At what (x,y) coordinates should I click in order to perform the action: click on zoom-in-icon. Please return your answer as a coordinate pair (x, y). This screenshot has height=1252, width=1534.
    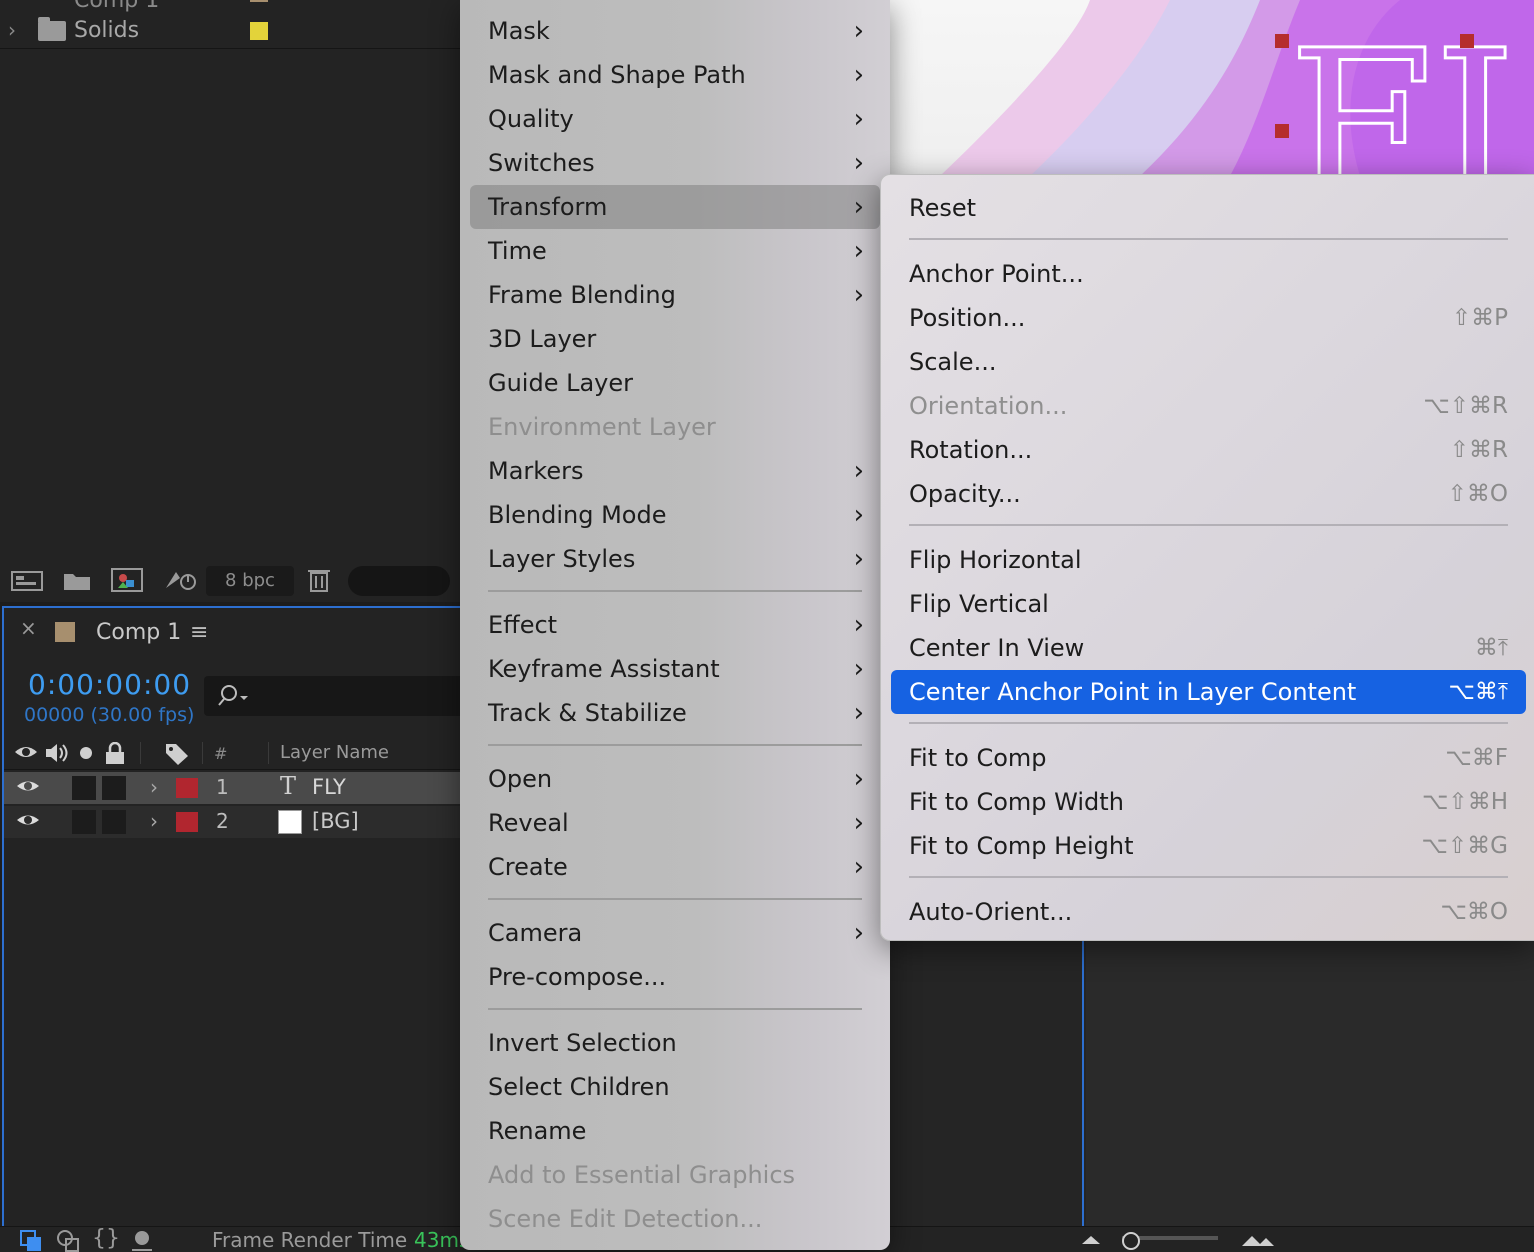
    Looking at the image, I should click on (1258, 1241).